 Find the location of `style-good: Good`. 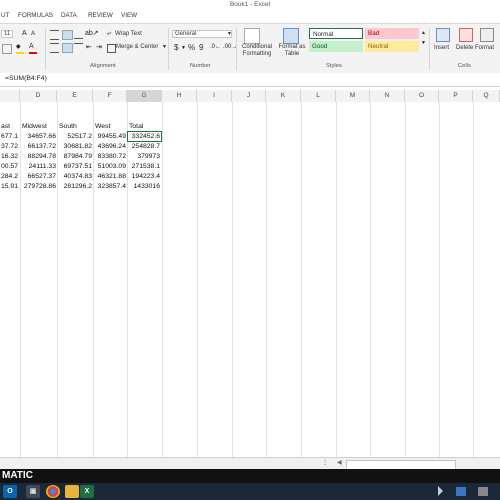

style-good: Good is located at coordinates (336, 46).